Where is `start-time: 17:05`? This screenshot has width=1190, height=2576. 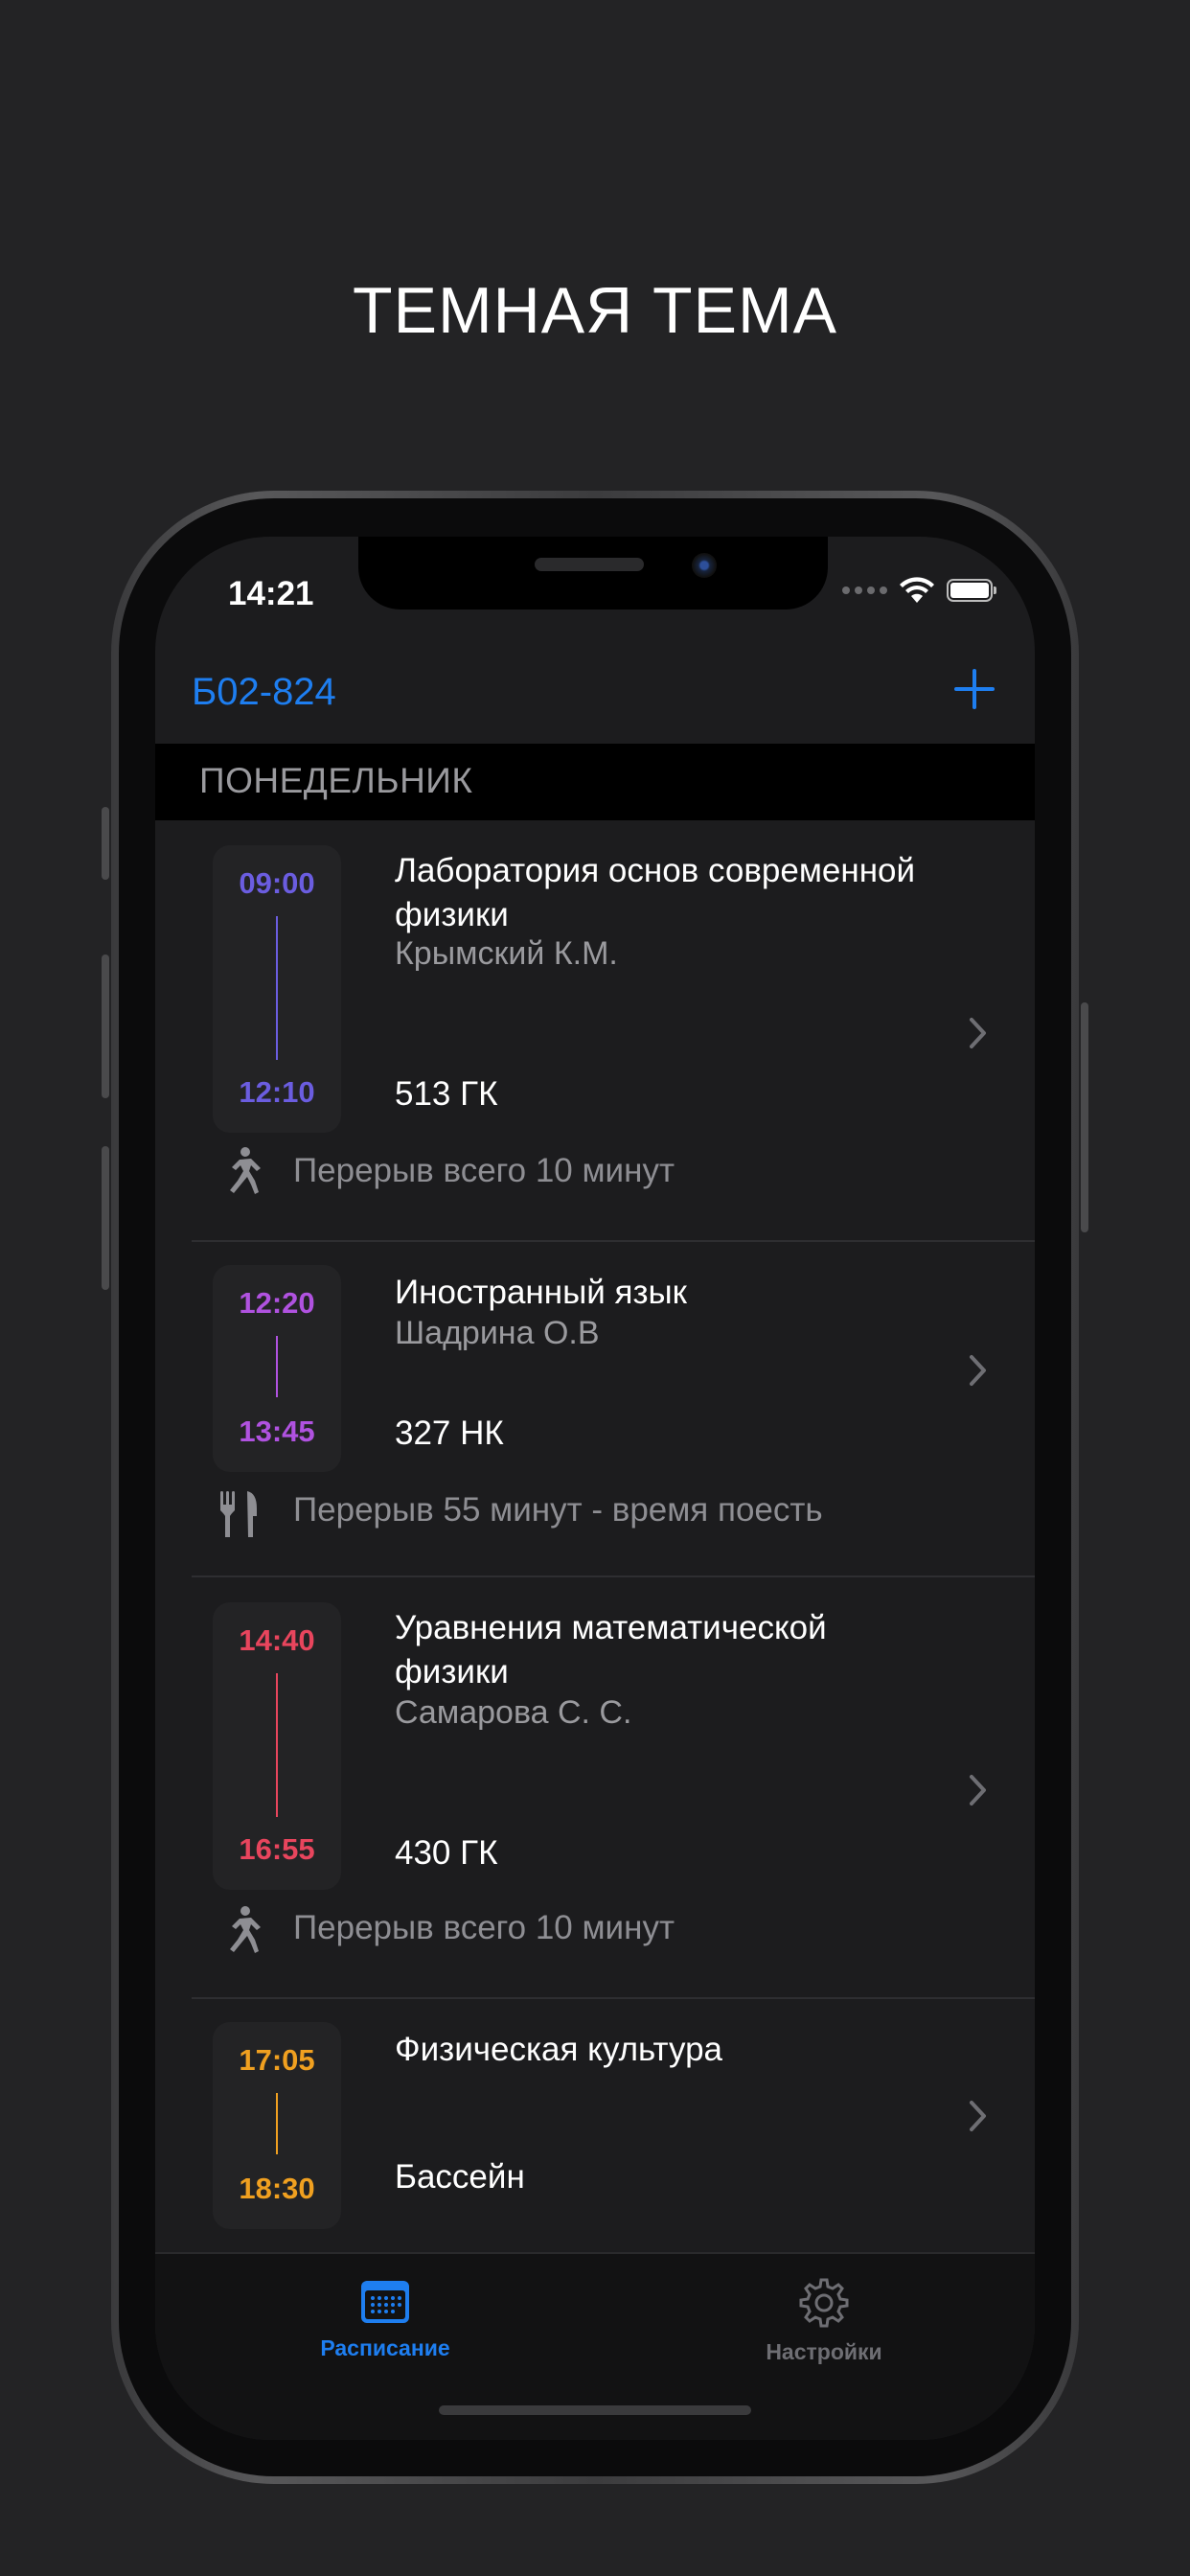
start-time: 17:05 is located at coordinates (277, 2060).